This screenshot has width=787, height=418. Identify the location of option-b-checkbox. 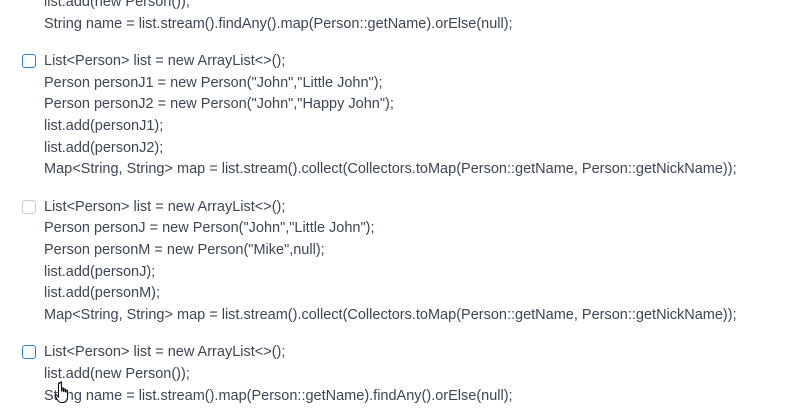
(29, 61).